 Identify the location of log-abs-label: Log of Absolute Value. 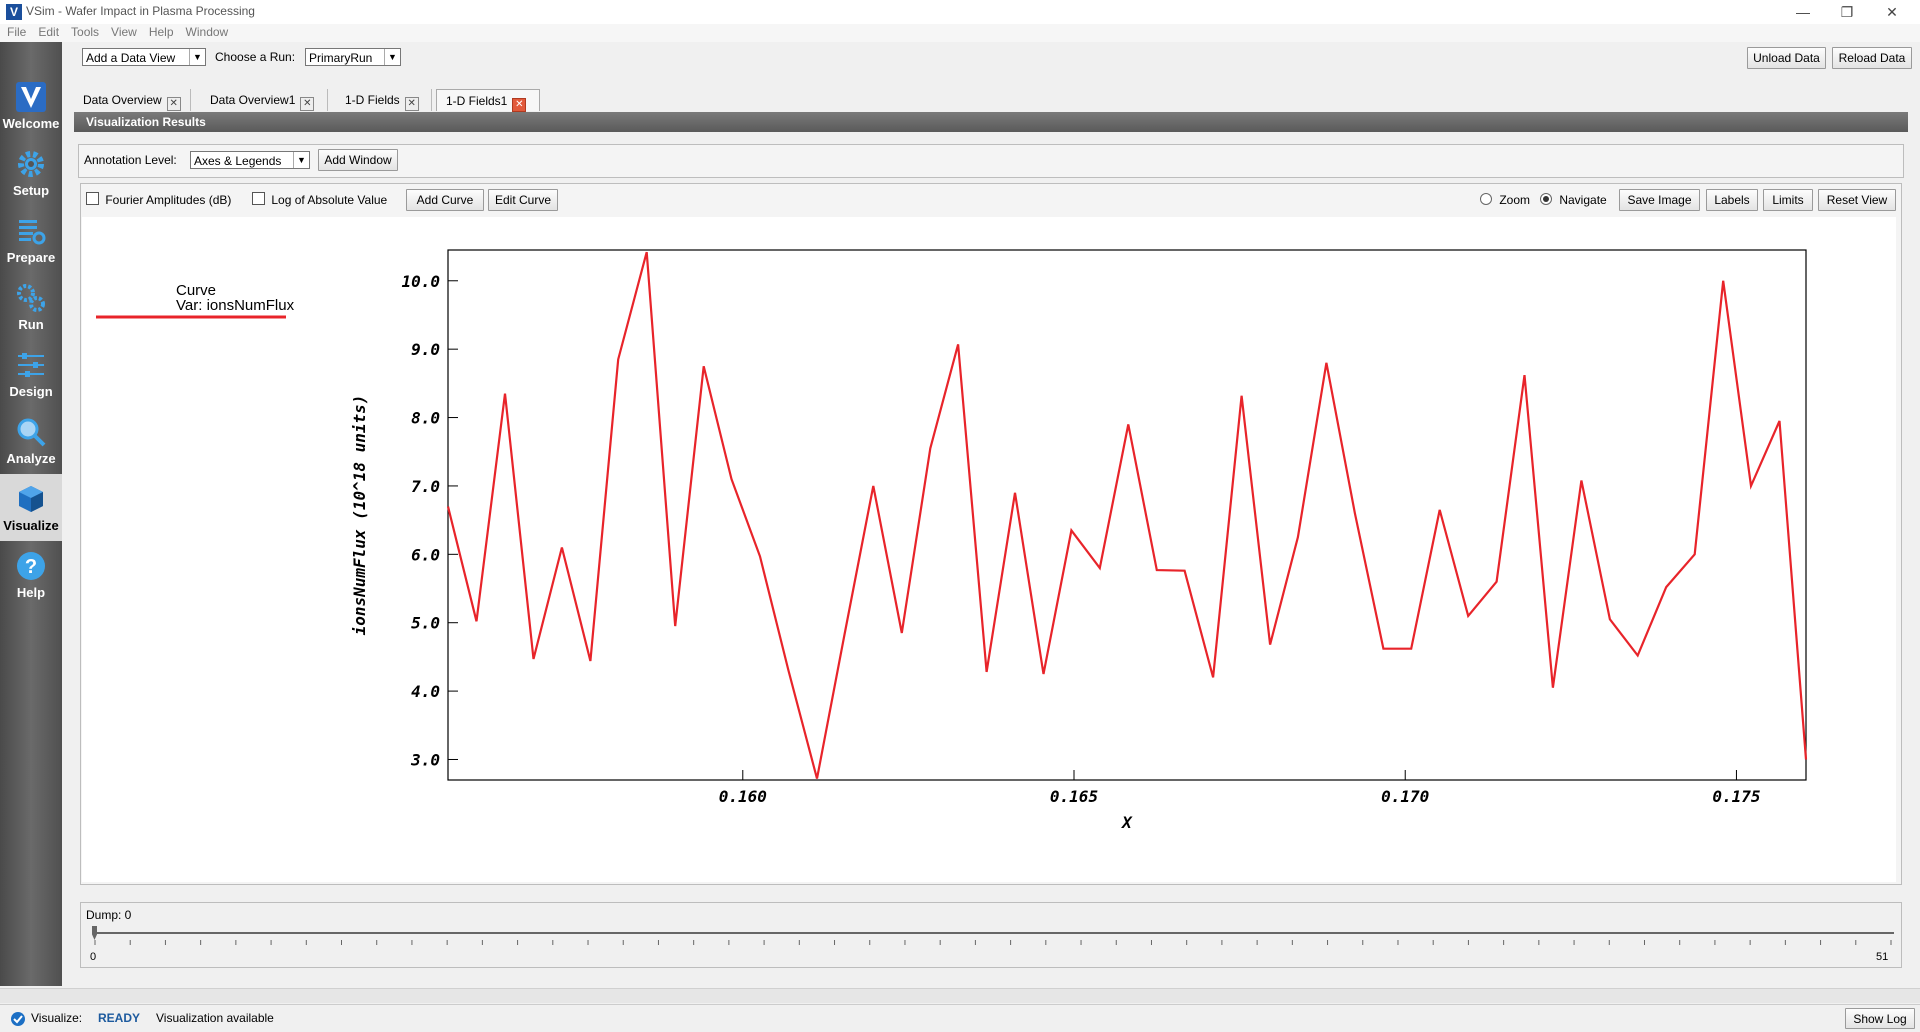
(329, 200).